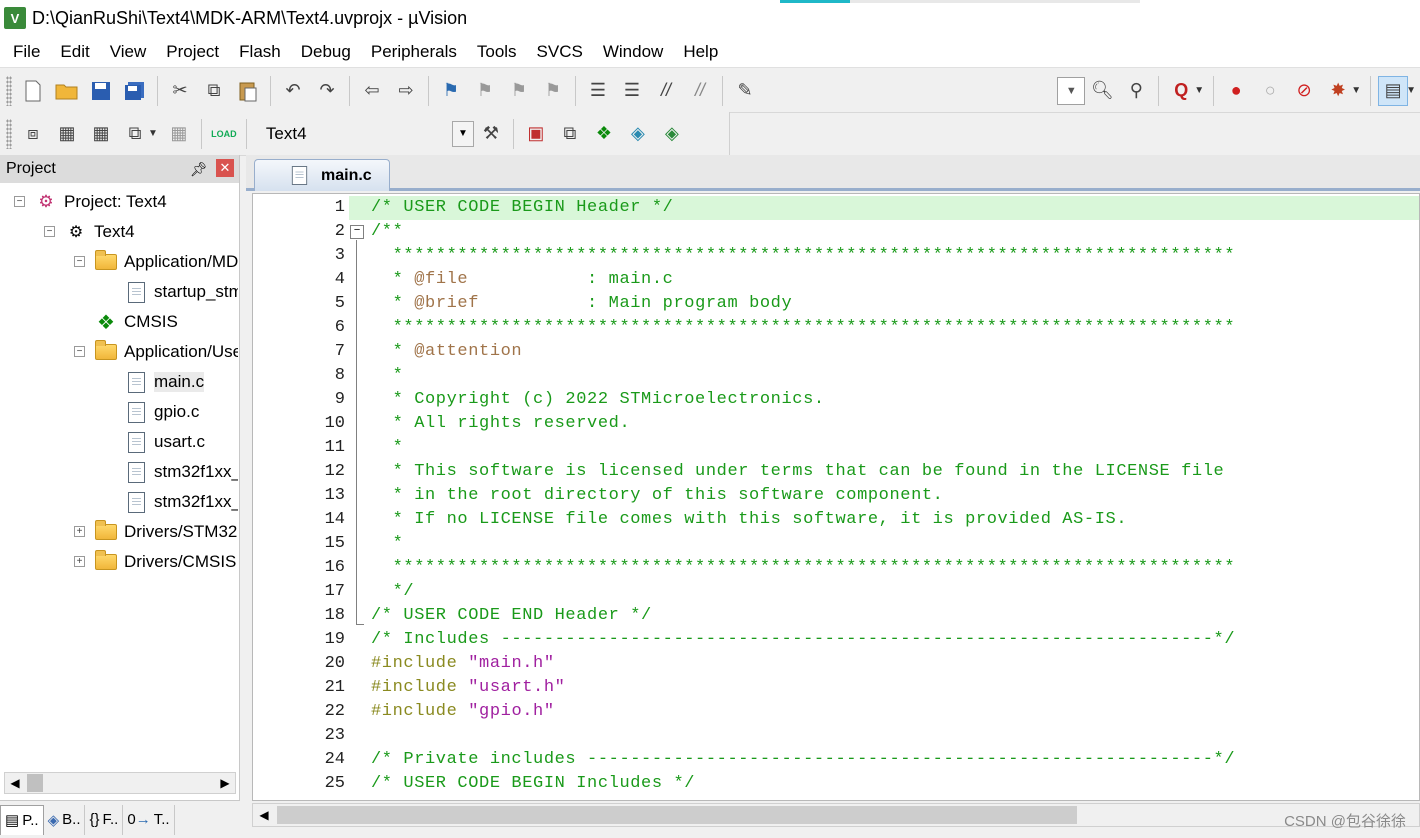 This screenshot has width=1420, height=838. I want to click on tree-node-project: ⚙ Project: Text4, so click(100, 202).